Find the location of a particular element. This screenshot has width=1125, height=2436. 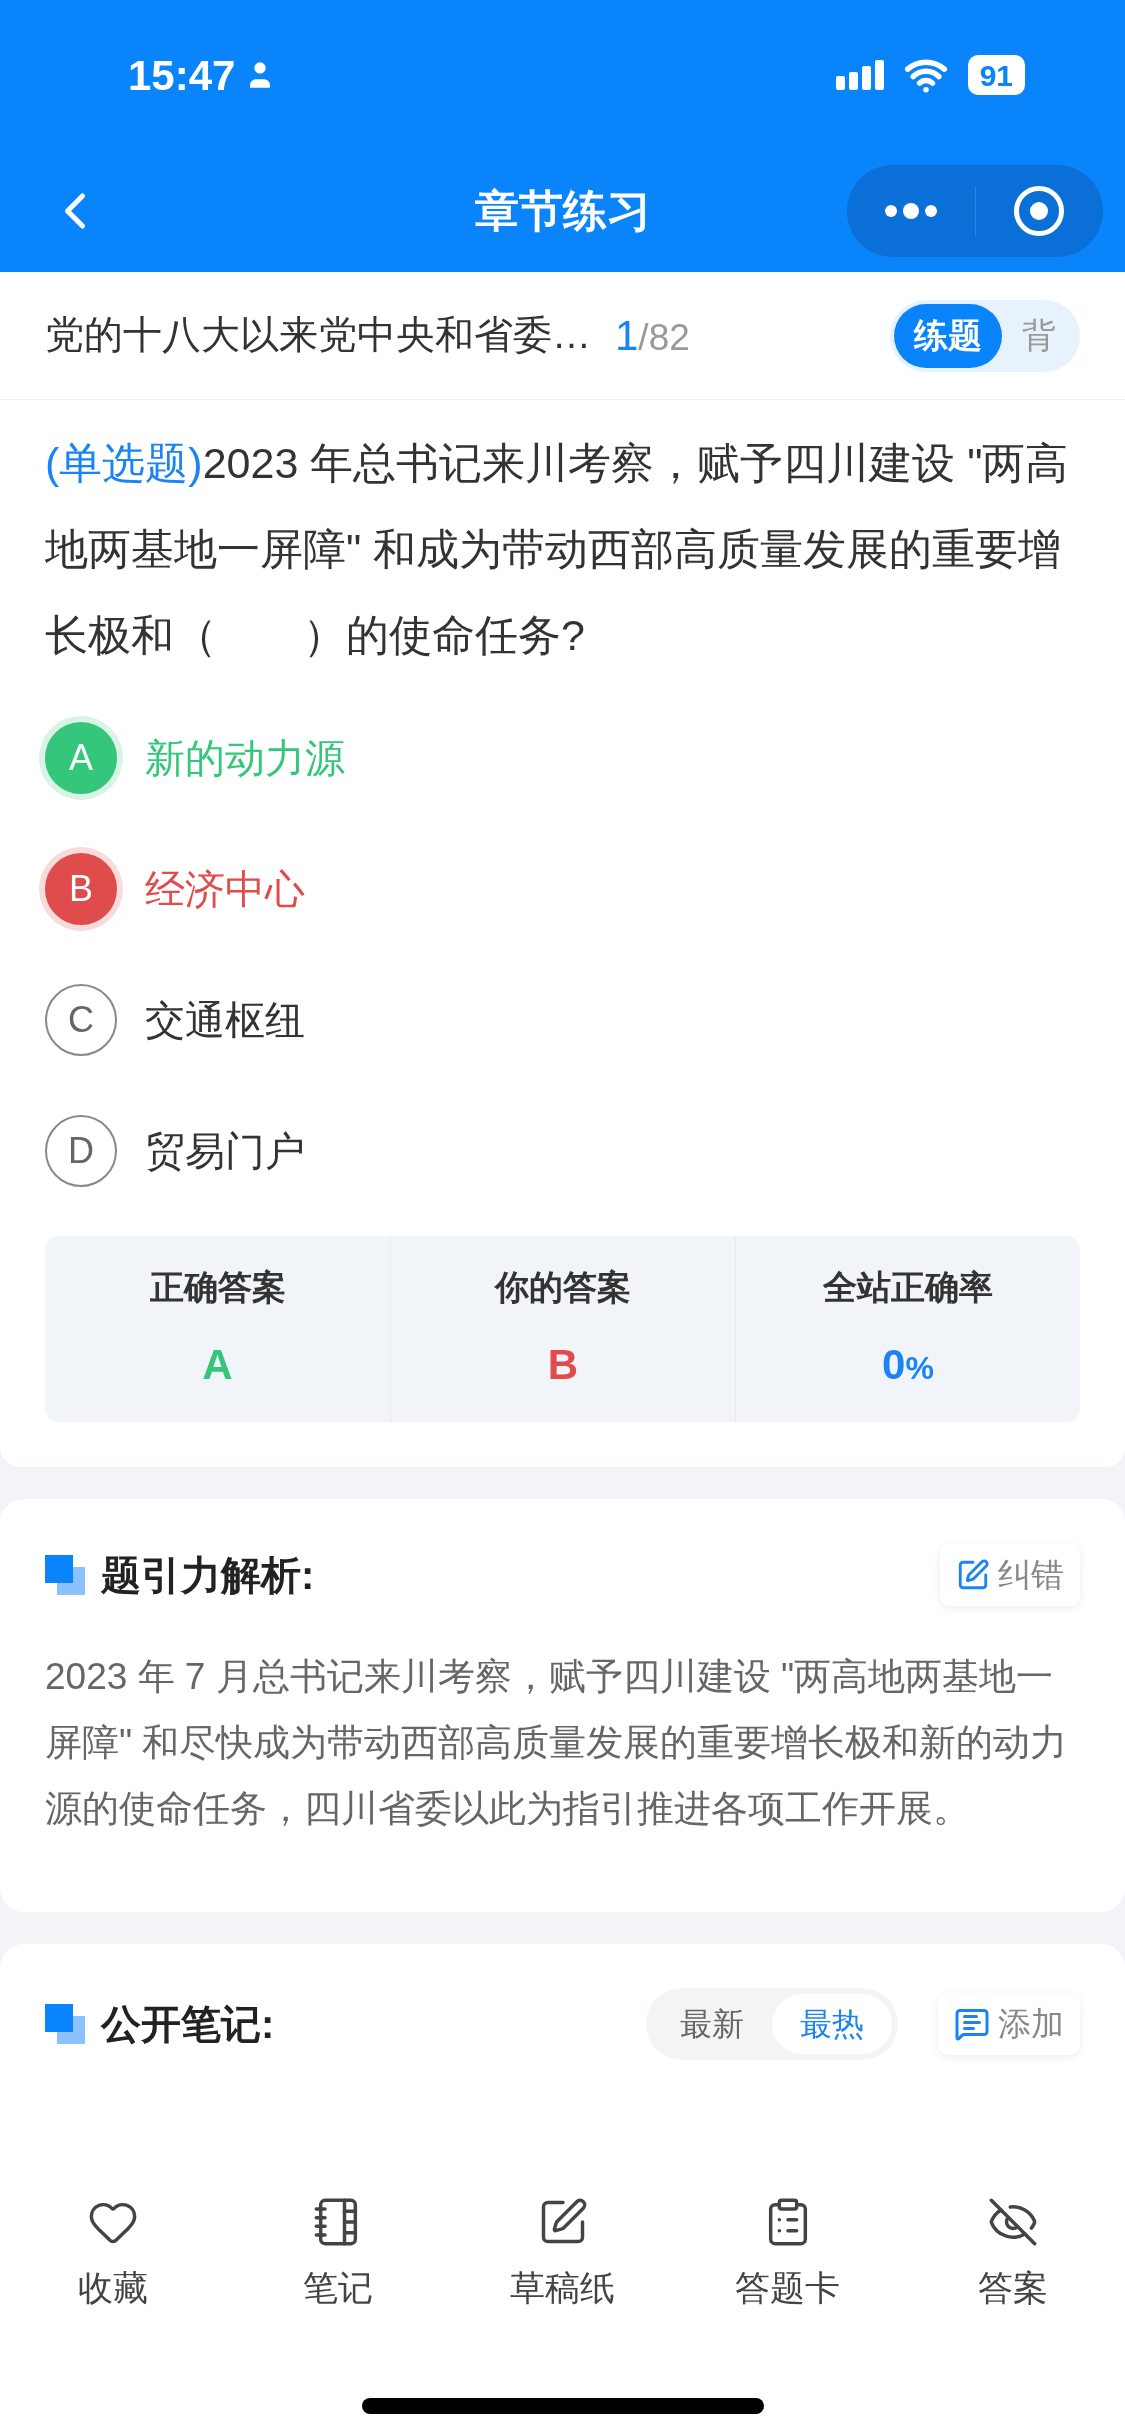

question-counter: 1/82 is located at coordinates (652, 336).